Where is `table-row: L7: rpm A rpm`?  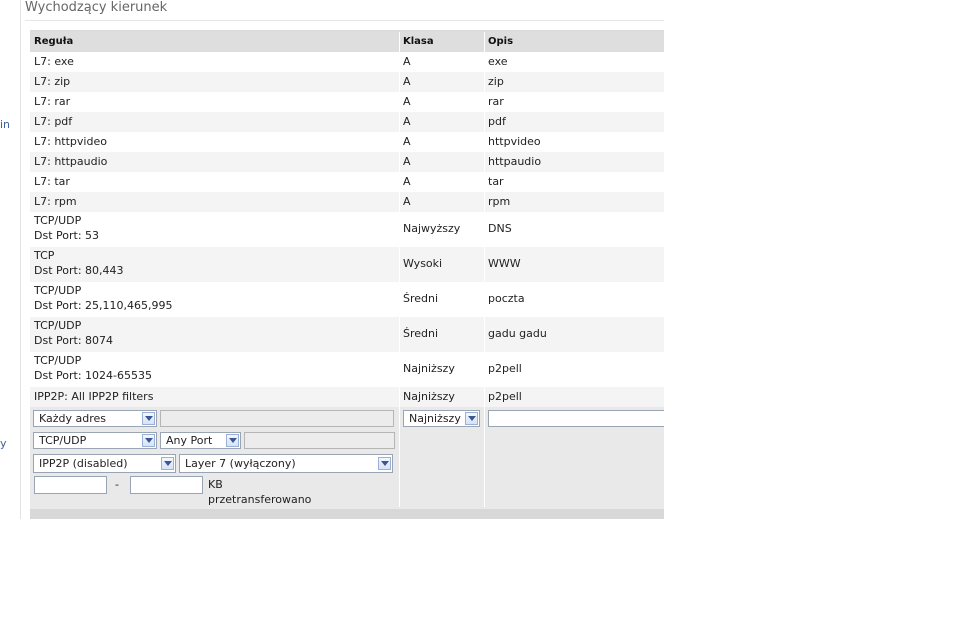
table-row: L7: rpm A rpm is located at coordinates (347, 202).